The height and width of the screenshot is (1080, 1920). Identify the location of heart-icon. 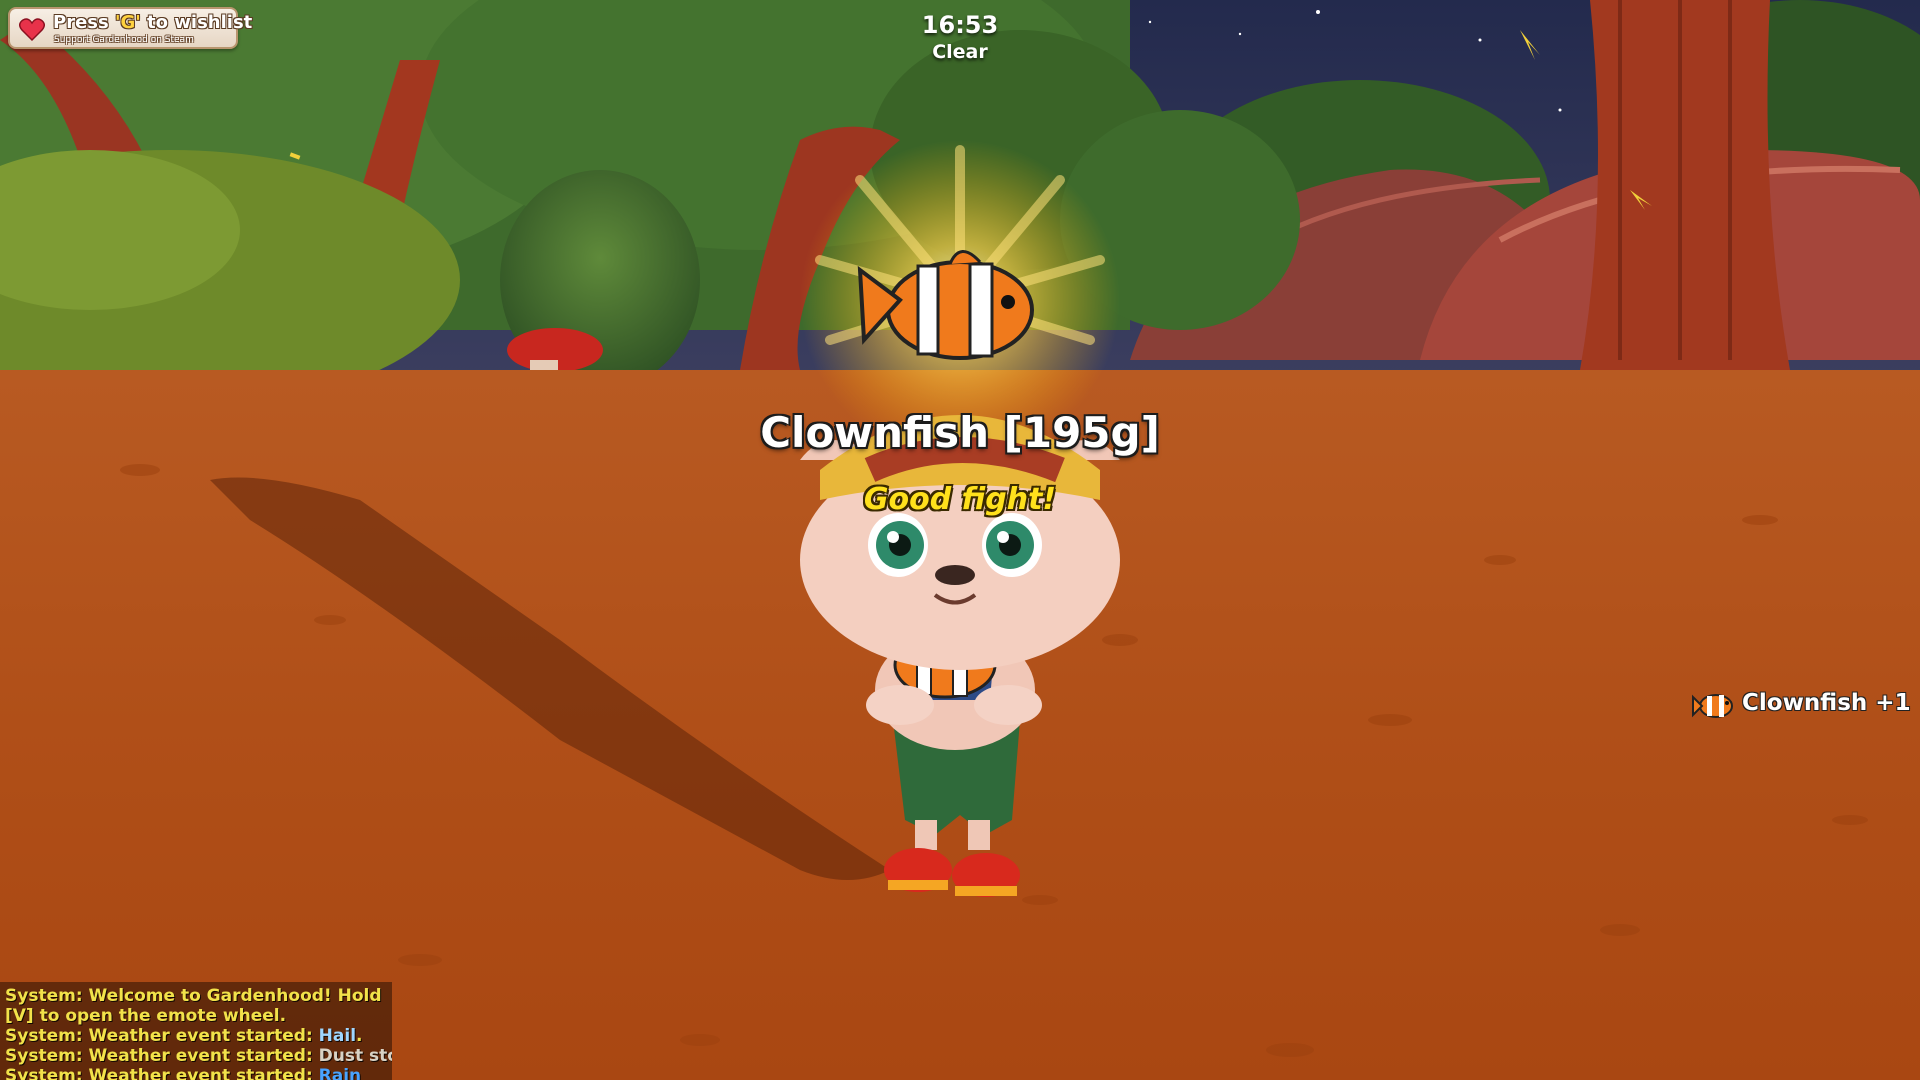
(32, 30).